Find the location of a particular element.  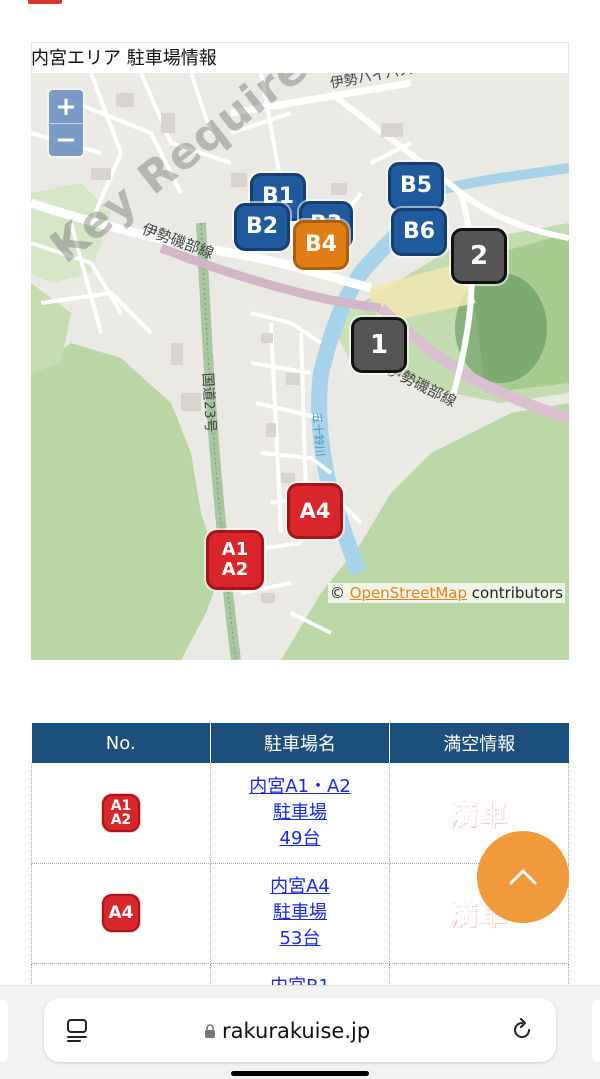

url-display: rakurakuise.jp is located at coordinates (287, 1031).